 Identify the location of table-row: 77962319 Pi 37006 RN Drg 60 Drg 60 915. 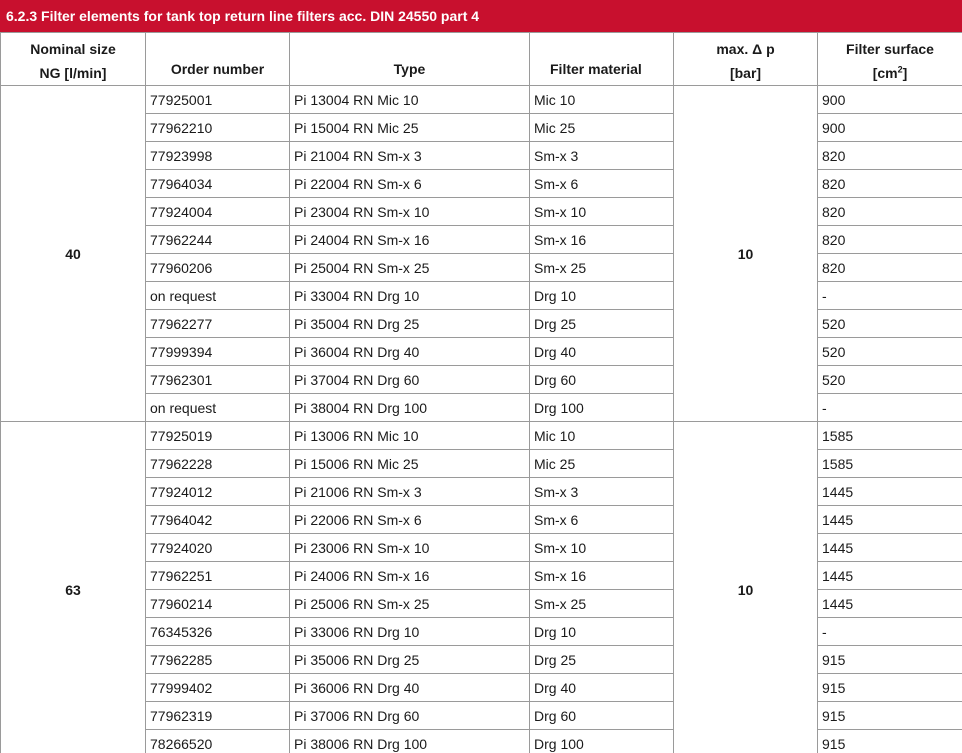
(481, 715).